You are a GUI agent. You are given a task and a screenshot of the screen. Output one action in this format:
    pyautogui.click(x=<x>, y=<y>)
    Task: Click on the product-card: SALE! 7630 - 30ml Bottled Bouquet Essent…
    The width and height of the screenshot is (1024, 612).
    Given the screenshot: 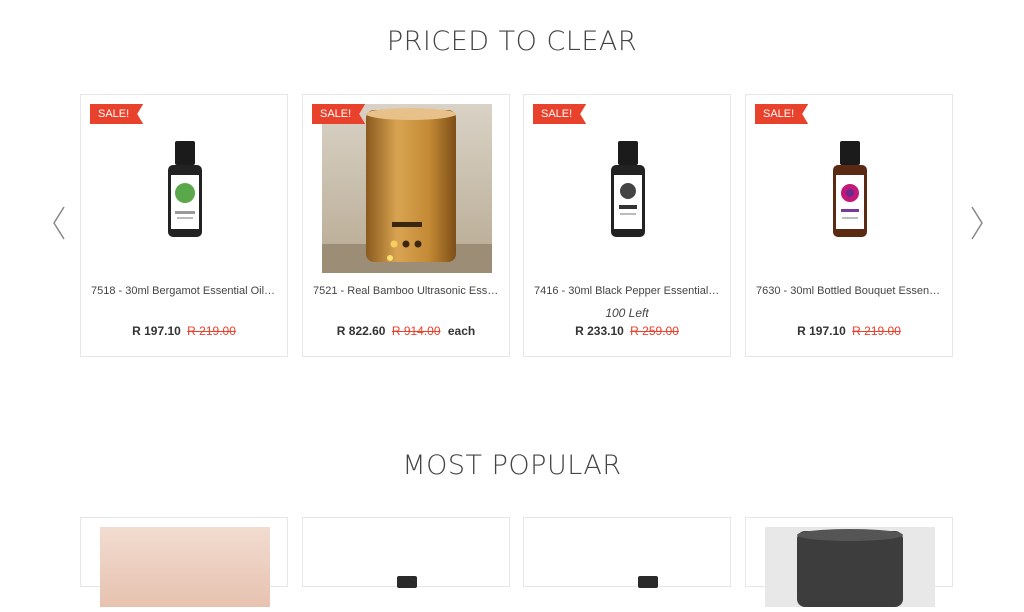 What is the action you would take?
    pyautogui.click(x=849, y=225)
    